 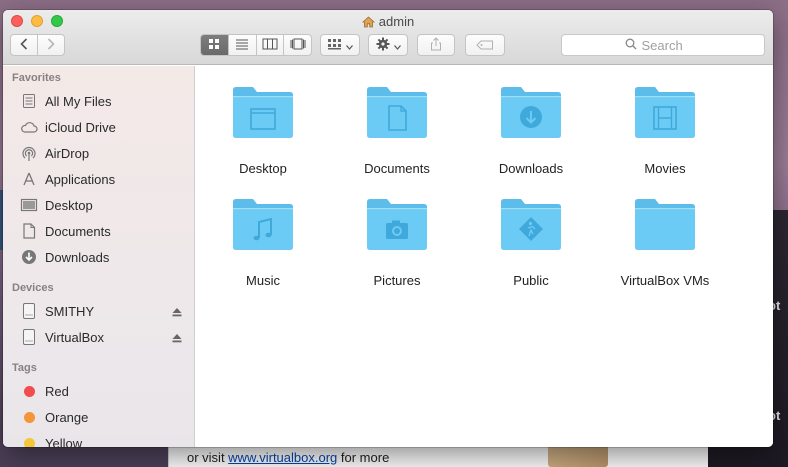 I want to click on forward-button, so click(x=50, y=45).